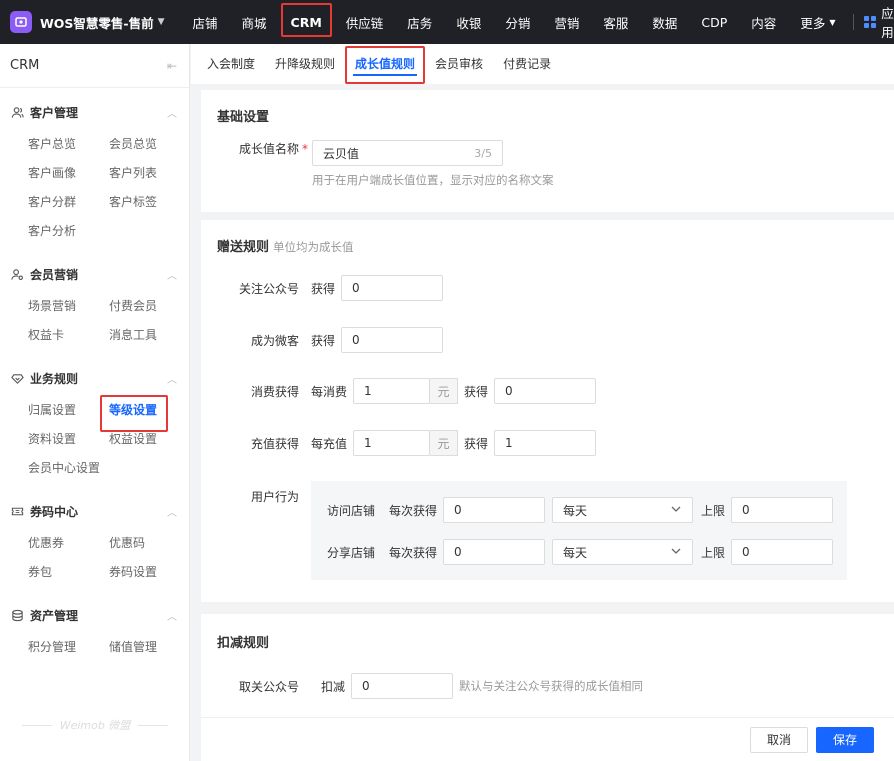  What do you see at coordinates (407, 153) in the screenshot?
I see `growth-name-input: 云贝值 3/5` at bounding box center [407, 153].